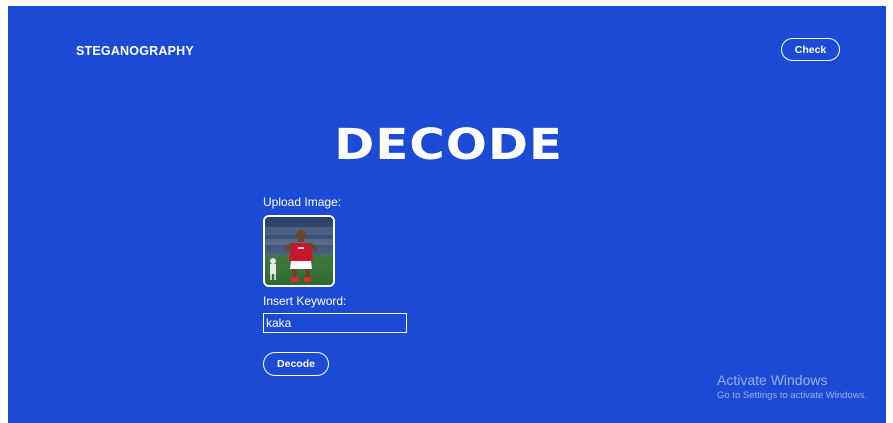 This screenshot has height=423, width=893. What do you see at coordinates (296, 364) in the screenshot?
I see `decode-button: Decode` at bounding box center [296, 364].